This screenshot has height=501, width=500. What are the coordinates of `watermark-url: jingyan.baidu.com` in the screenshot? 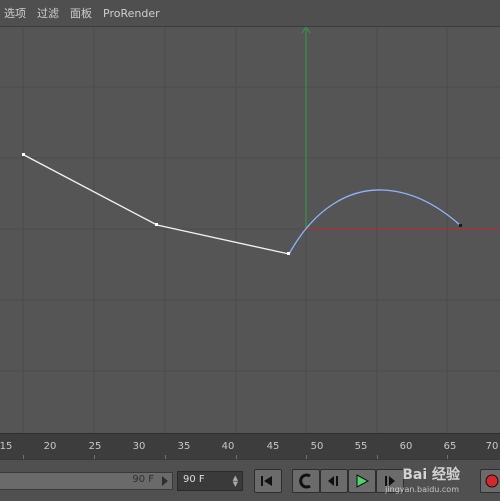 It's located at (422, 489).